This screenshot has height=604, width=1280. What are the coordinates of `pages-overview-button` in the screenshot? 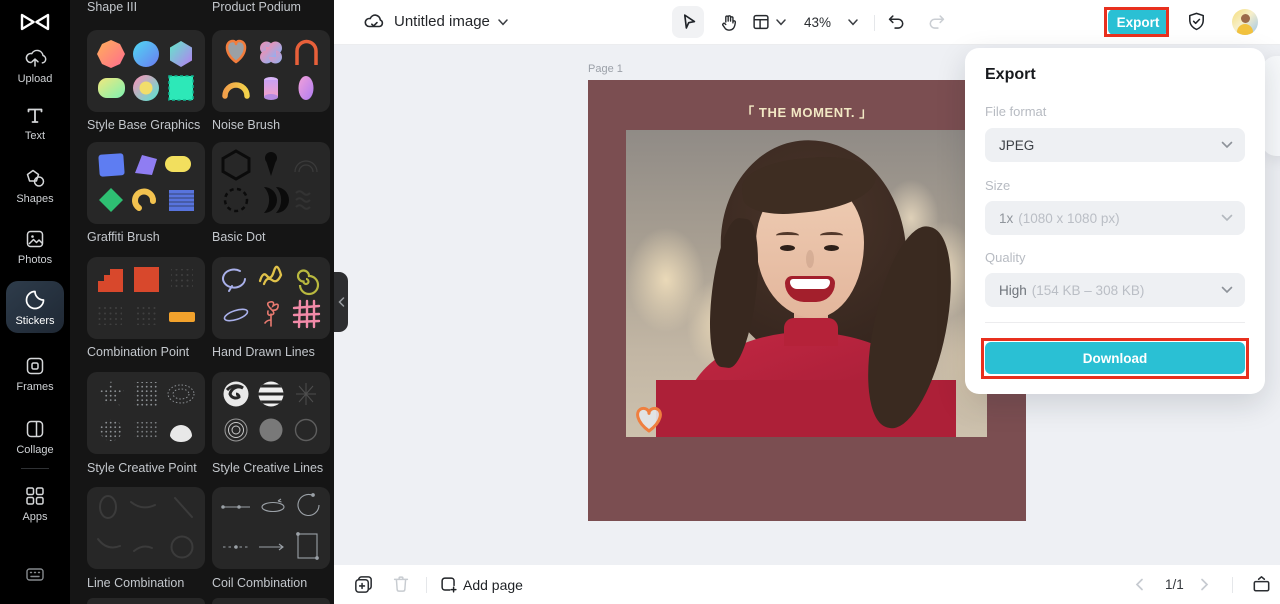 It's located at (363, 584).